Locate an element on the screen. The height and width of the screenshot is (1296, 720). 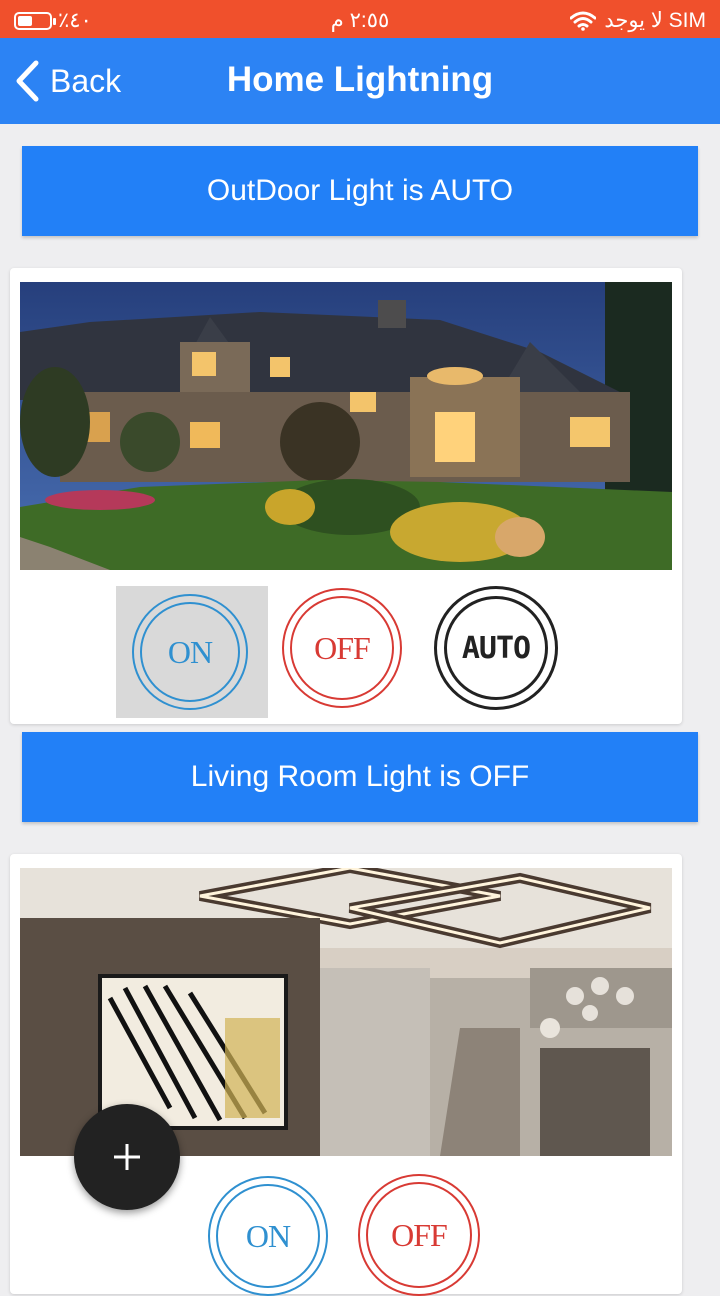
outdoor-off-button: OFF is located at coordinates (342, 648).